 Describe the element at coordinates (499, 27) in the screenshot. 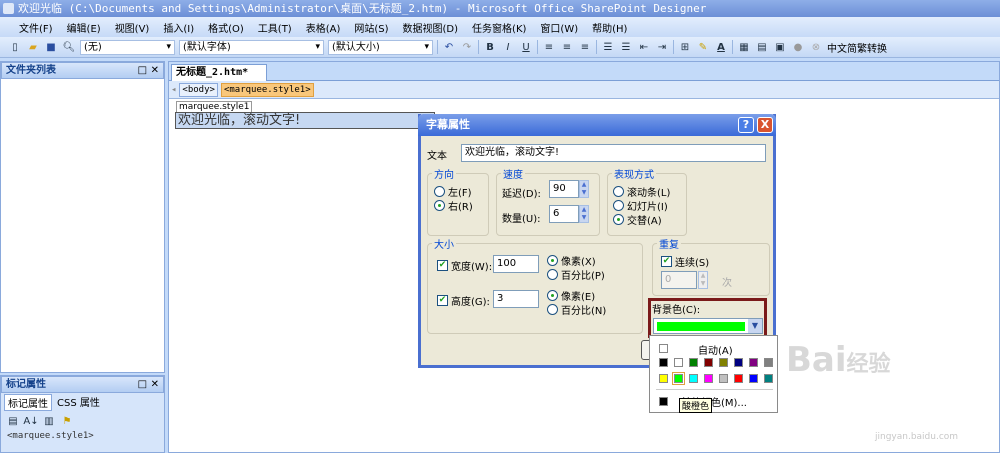

I see `menu-task-panes: 任务窗格(K)` at that location.